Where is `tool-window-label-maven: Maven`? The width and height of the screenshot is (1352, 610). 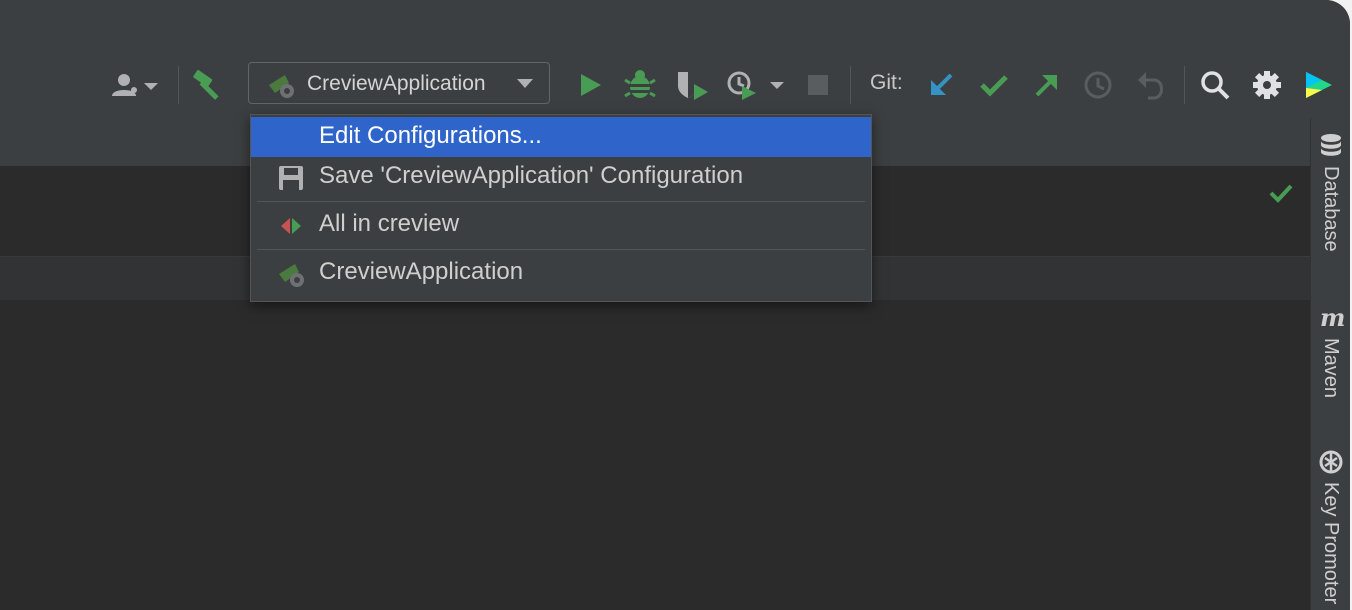 tool-window-label-maven: Maven is located at coordinates (1331, 368).